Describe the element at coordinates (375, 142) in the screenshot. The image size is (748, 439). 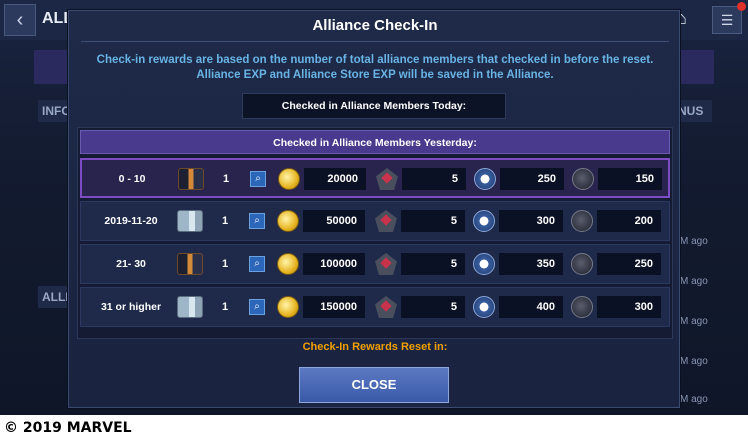
I see `table-header: Checked in Alliance Members Yesterday:` at that location.